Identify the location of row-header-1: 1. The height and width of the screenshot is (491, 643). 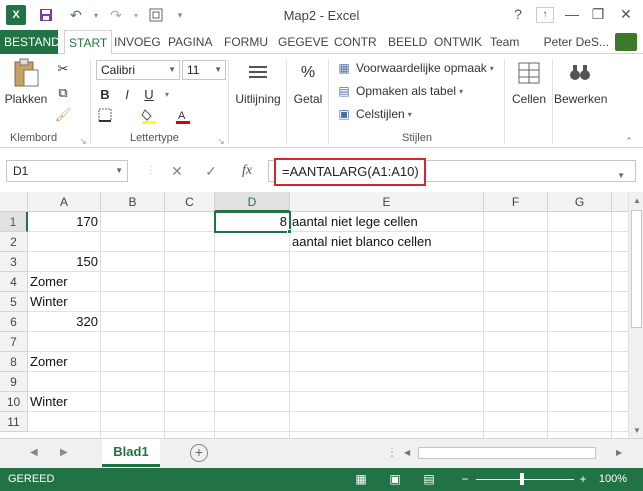
(14, 222).